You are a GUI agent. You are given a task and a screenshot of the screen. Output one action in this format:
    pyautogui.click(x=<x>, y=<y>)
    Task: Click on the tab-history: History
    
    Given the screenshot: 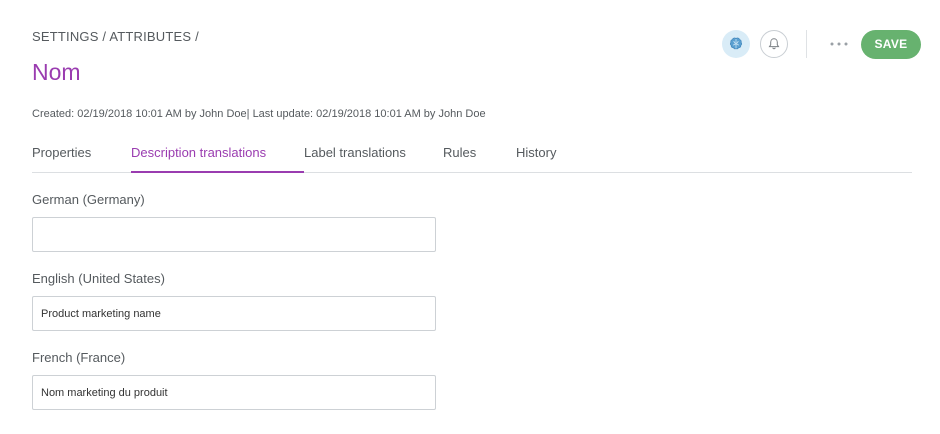 What is the action you would take?
    pyautogui.click(x=546, y=155)
    